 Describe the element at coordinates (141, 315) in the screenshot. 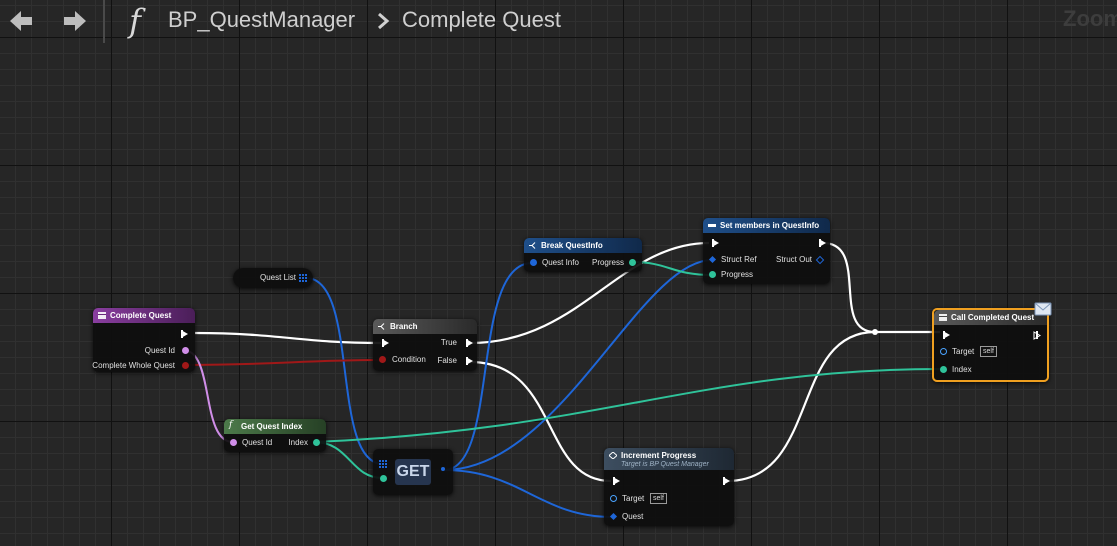

I see `node-title: Complete Quest` at that location.